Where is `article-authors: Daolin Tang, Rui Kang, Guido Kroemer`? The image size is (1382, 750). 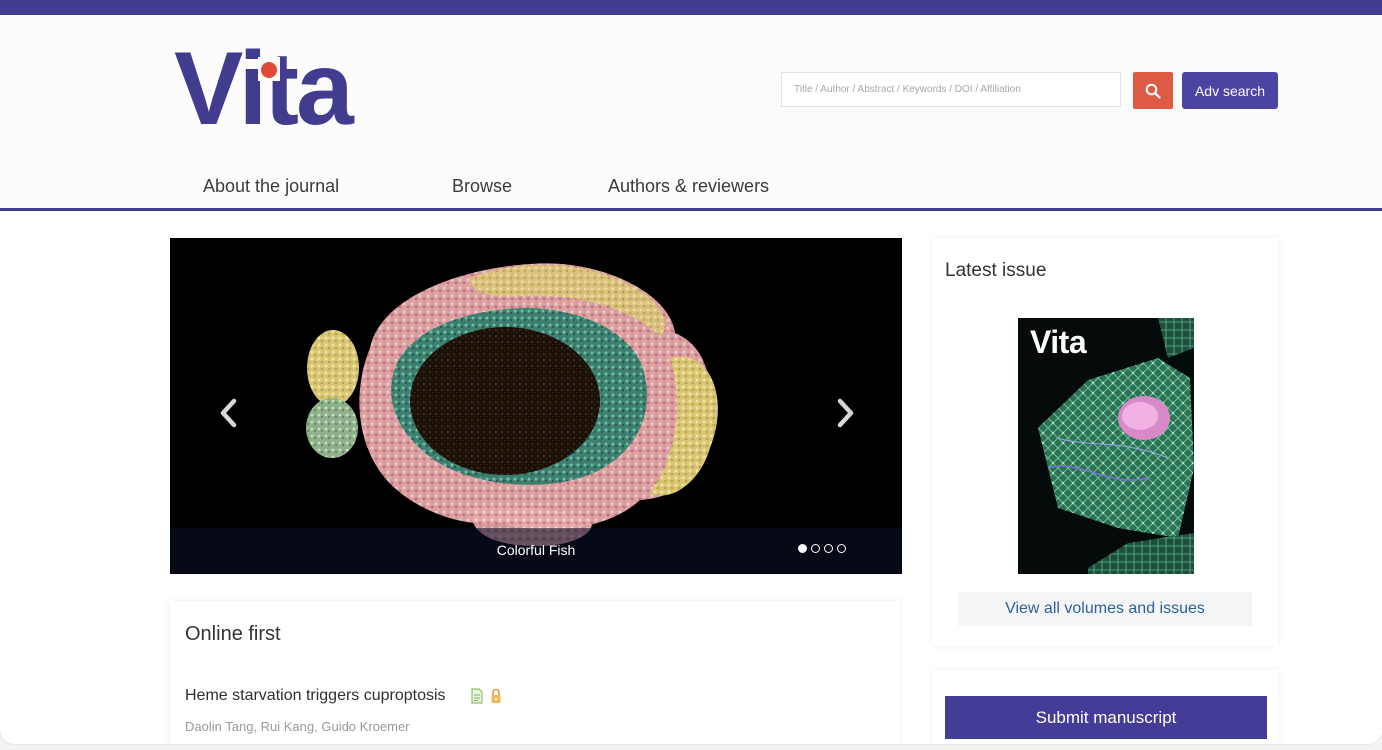 article-authors: Daolin Tang, Rui Kang, Guido Kroemer is located at coordinates (297, 726).